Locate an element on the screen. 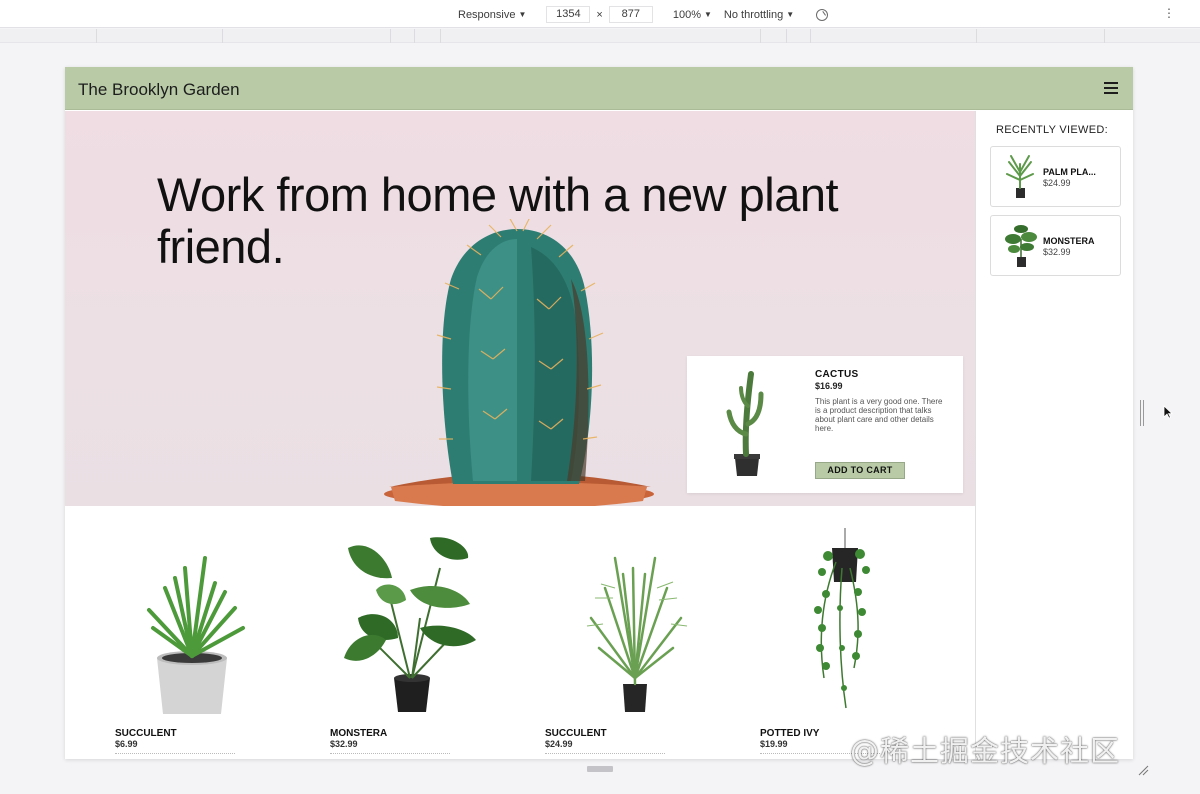 This screenshot has width=1200, height=794. rotate-icon is located at coordinates (822, 14).